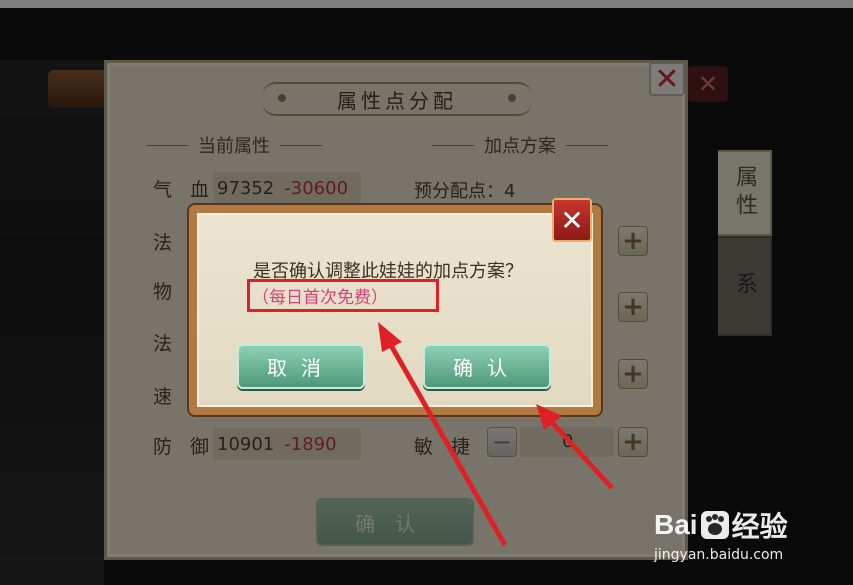 The height and width of the screenshot is (585, 853). Describe the element at coordinates (759, 526) in the screenshot. I see `baidu-logo-right: 经验` at that location.